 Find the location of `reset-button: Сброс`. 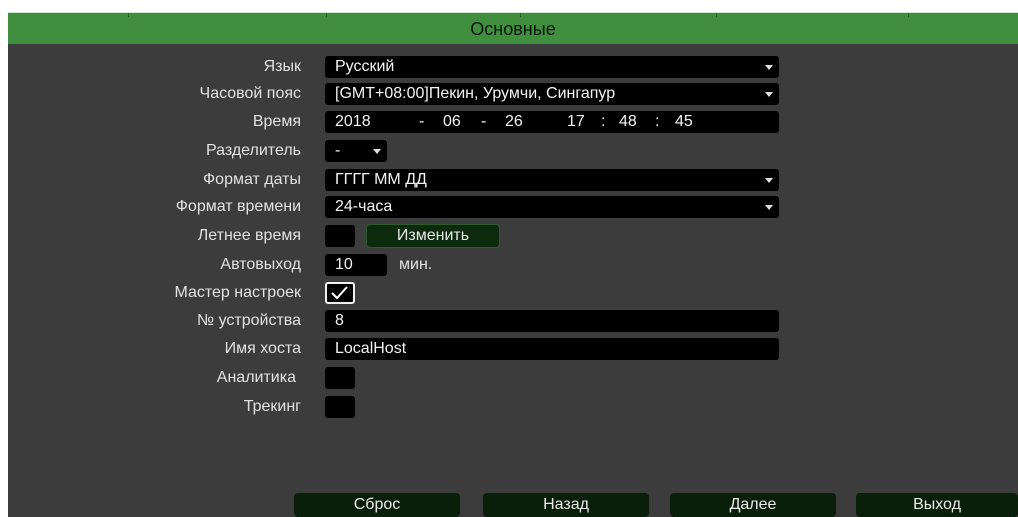

reset-button: Сброс is located at coordinates (377, 505).